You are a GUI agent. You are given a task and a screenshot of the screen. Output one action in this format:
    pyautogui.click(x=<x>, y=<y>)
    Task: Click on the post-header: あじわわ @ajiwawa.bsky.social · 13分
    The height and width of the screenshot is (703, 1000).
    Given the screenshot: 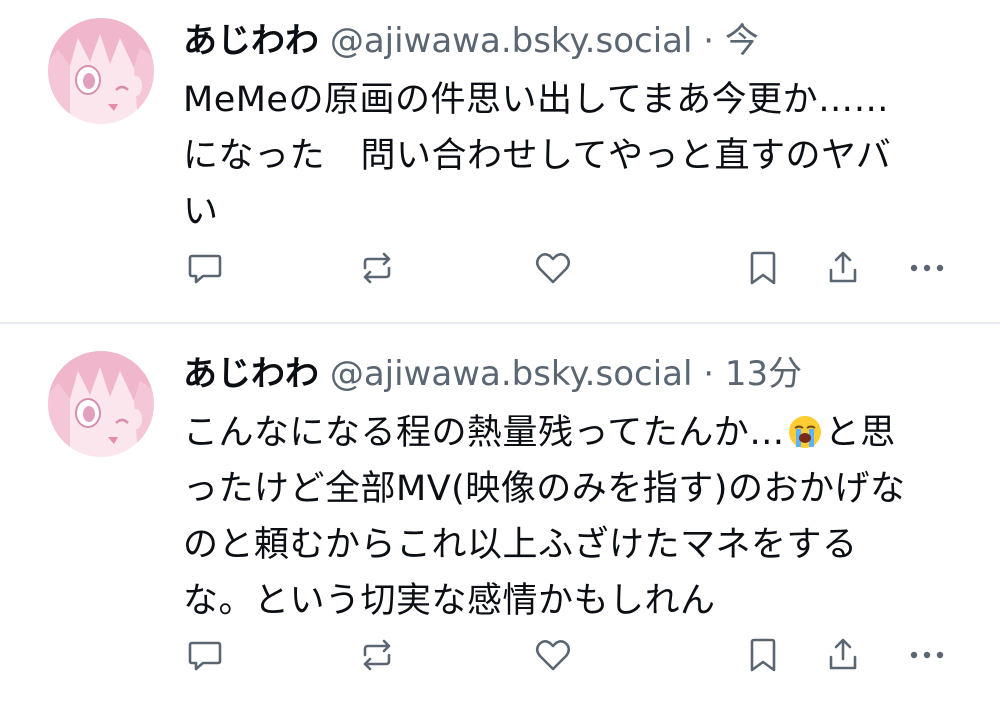 What is the action you would take?
    pyautogui.click(x=492, y=374)
    